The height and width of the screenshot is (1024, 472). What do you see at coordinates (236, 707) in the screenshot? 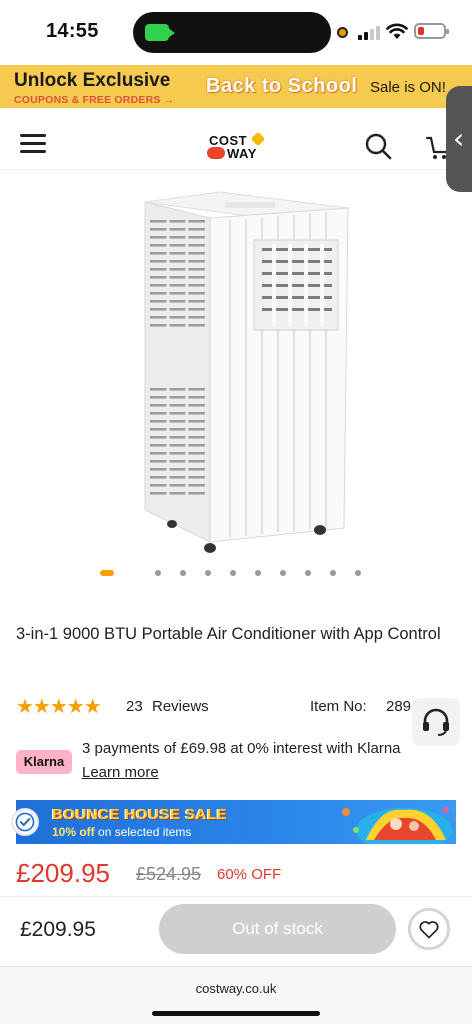
I see `rating-row: ★★★★★ 23 Reviews Item No: 289` at bounding box center [236, 707].